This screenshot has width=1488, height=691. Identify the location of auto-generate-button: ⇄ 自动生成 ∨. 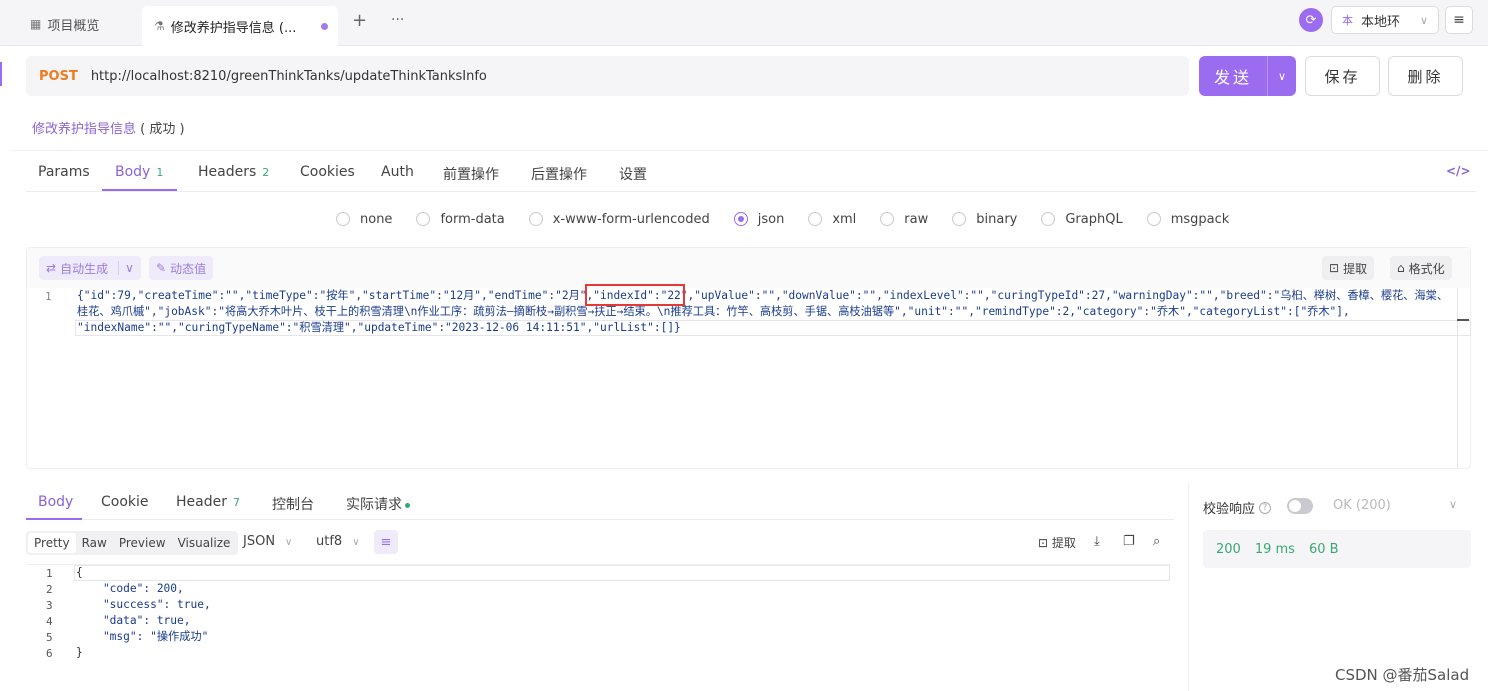
(90, 268).